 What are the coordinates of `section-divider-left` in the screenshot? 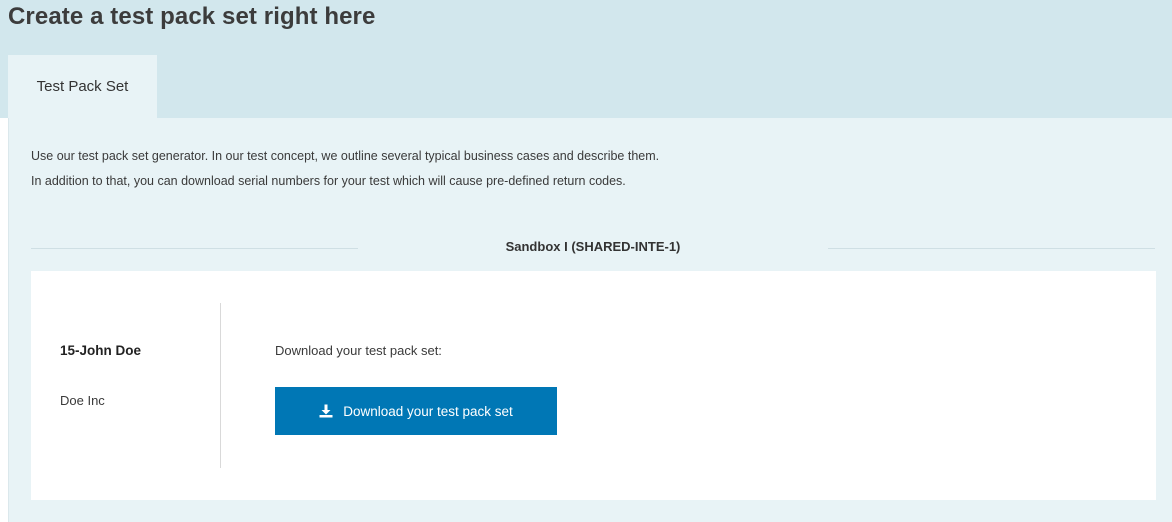 It's located at (194, 248).